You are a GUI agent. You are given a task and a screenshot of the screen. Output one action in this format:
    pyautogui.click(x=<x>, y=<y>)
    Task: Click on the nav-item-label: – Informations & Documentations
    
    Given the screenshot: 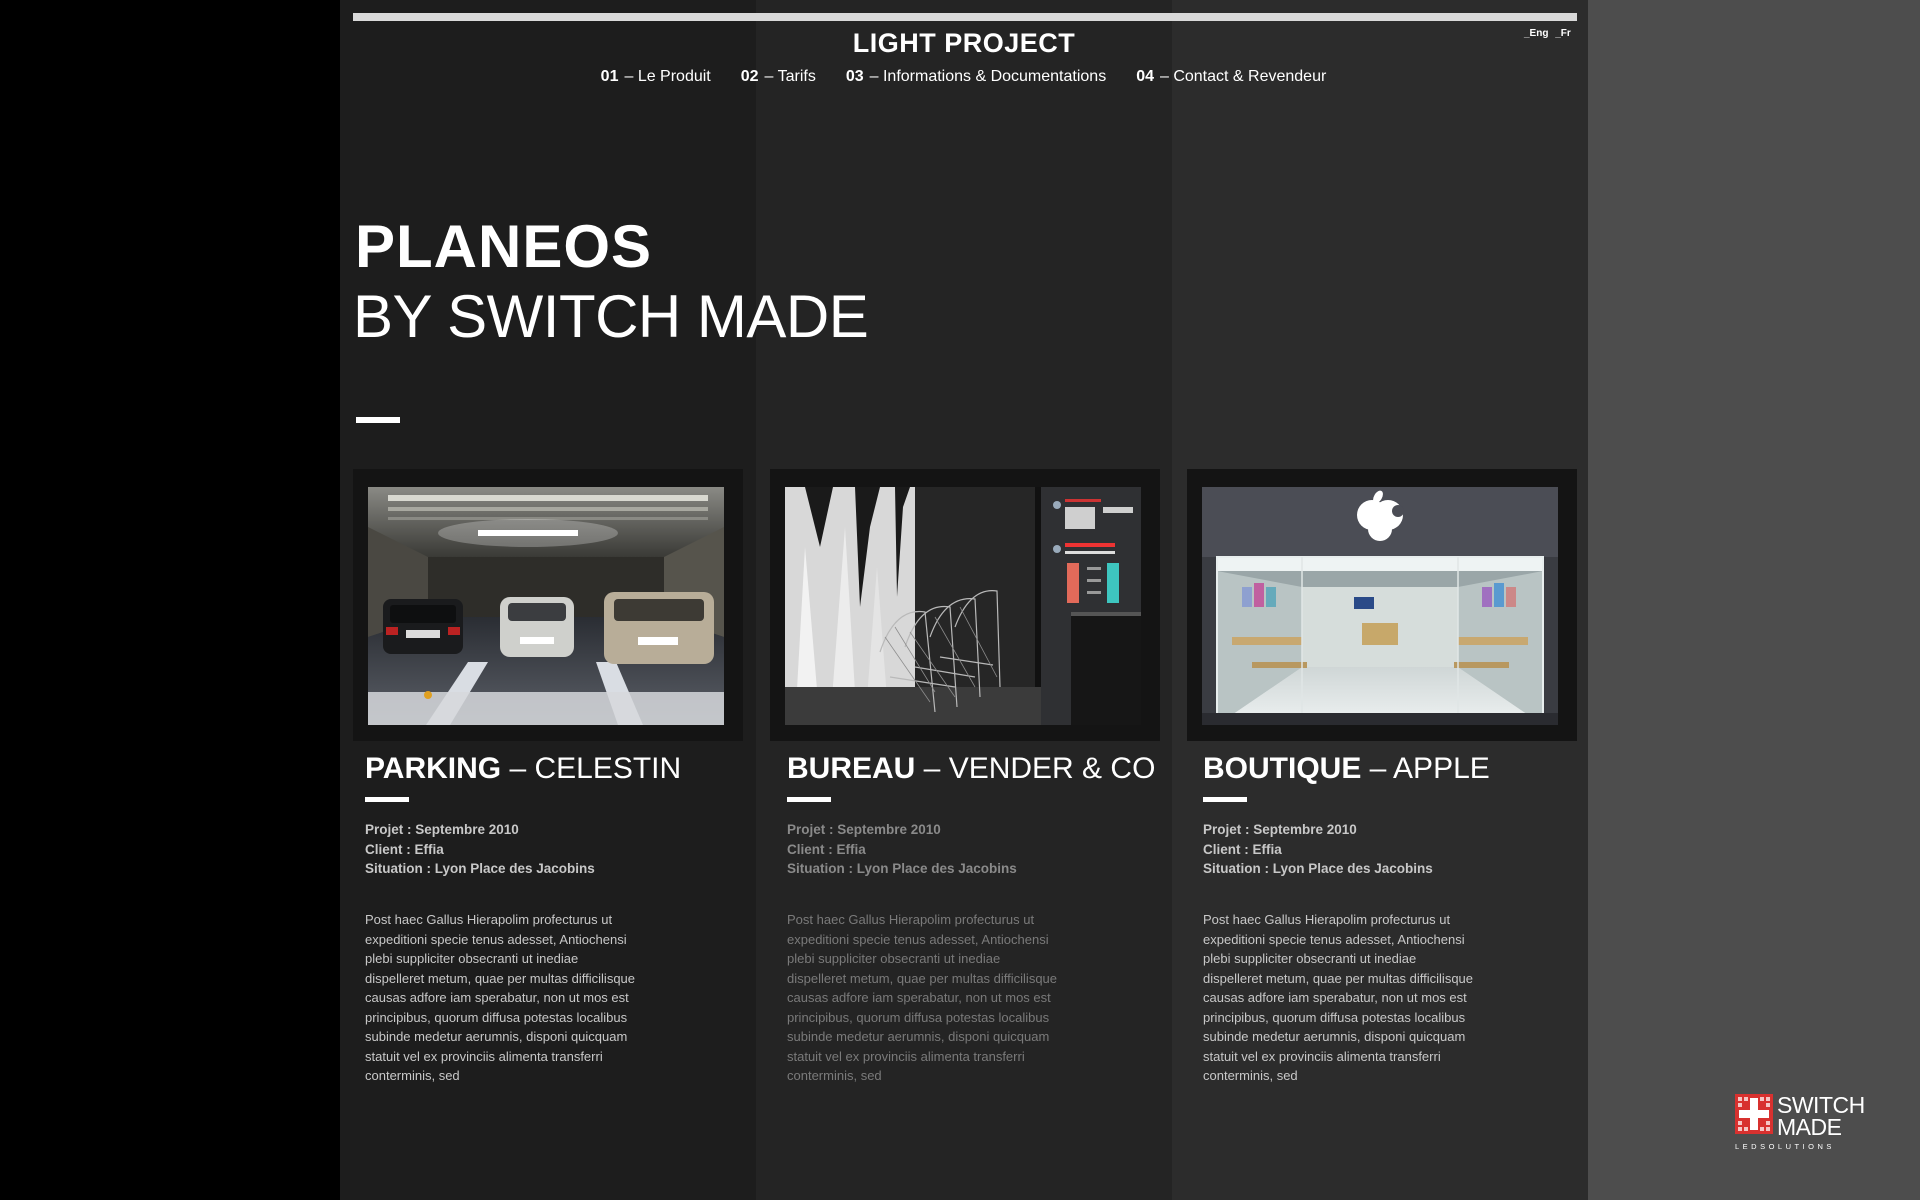 What is the action you would take?
    pyautogui.click(x=988, y=76)
    